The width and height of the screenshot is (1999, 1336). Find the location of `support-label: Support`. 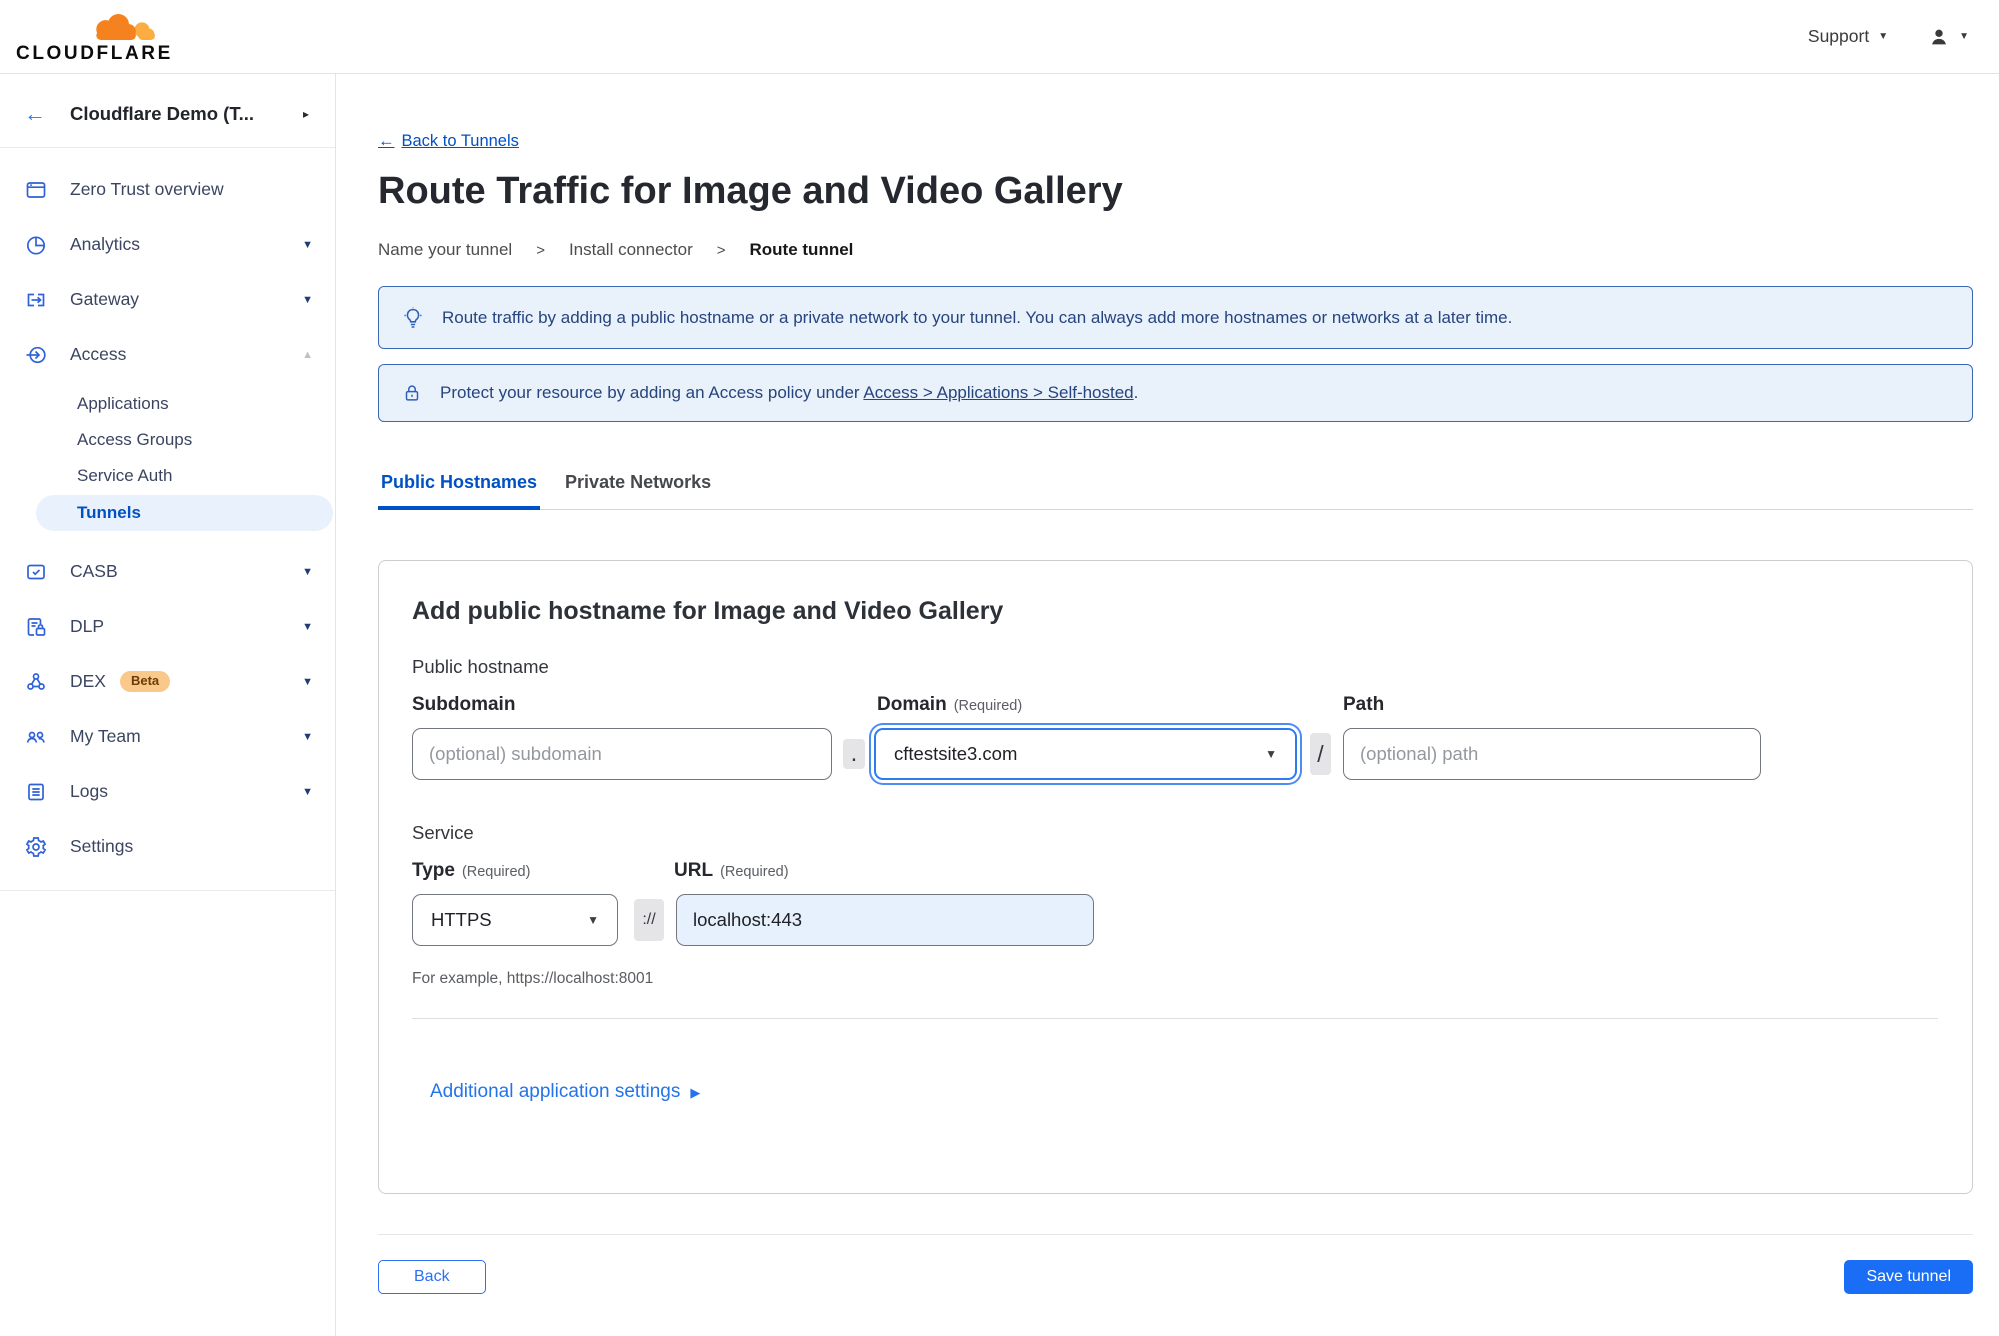

support-label: Support is located at coordinates (1838, 36).